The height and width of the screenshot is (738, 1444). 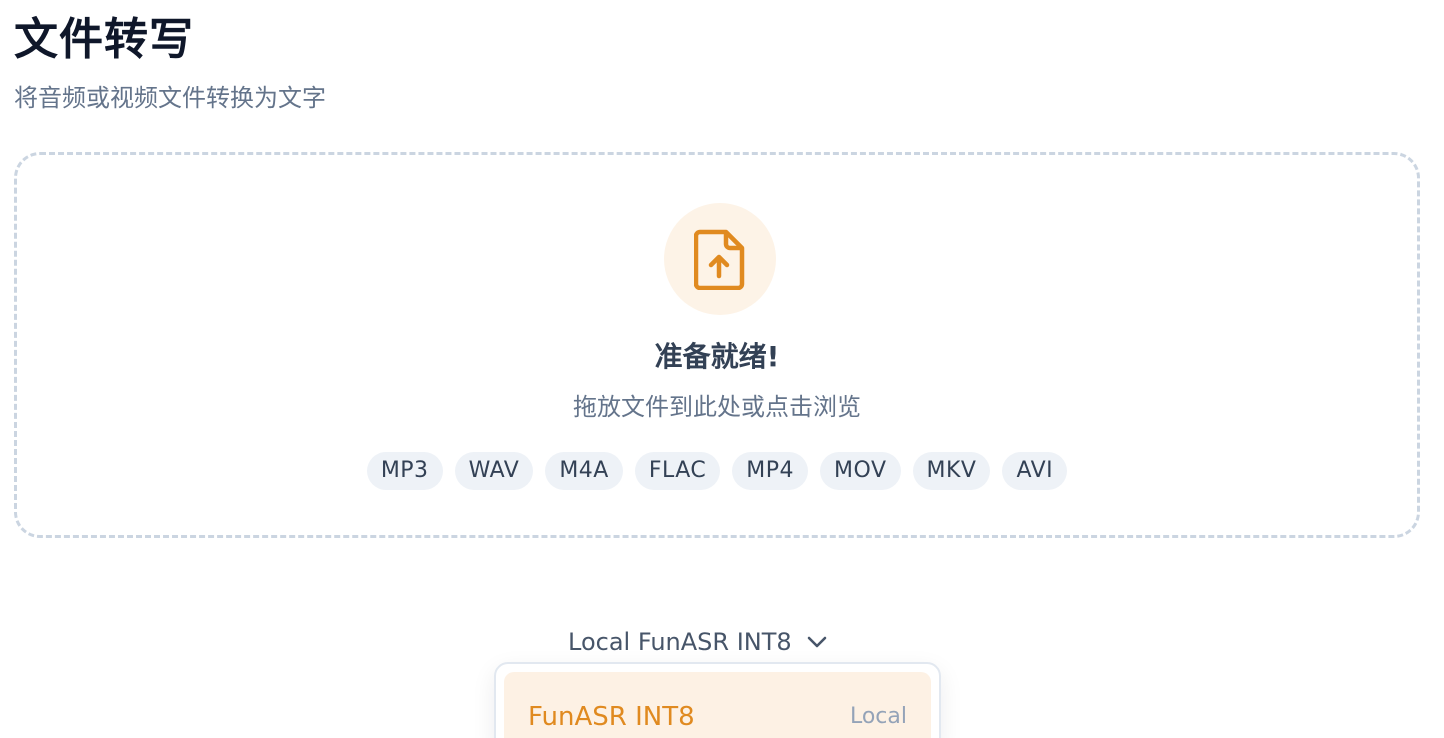 I want to click on file-upload-icon, so click(x=719, y=259).